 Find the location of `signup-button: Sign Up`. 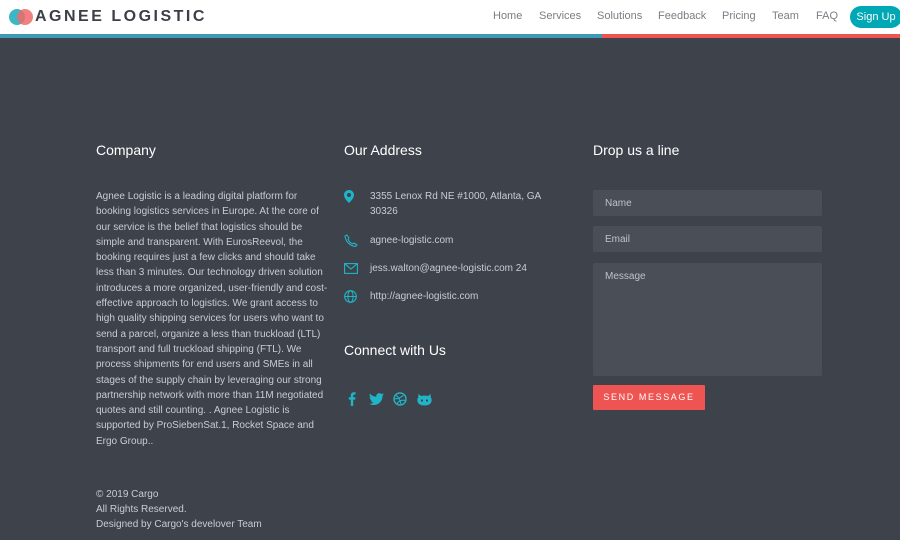

signup-button: Sign Up is located at coordinates (875, 17).